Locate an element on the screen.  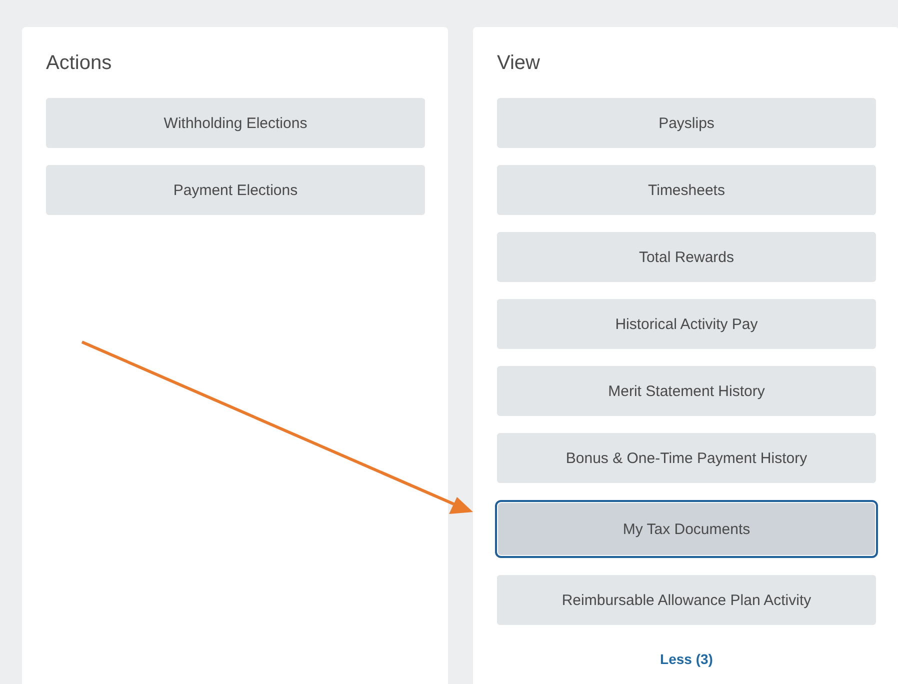
nav-button: Timesheets is located at coordinates (686, 190).